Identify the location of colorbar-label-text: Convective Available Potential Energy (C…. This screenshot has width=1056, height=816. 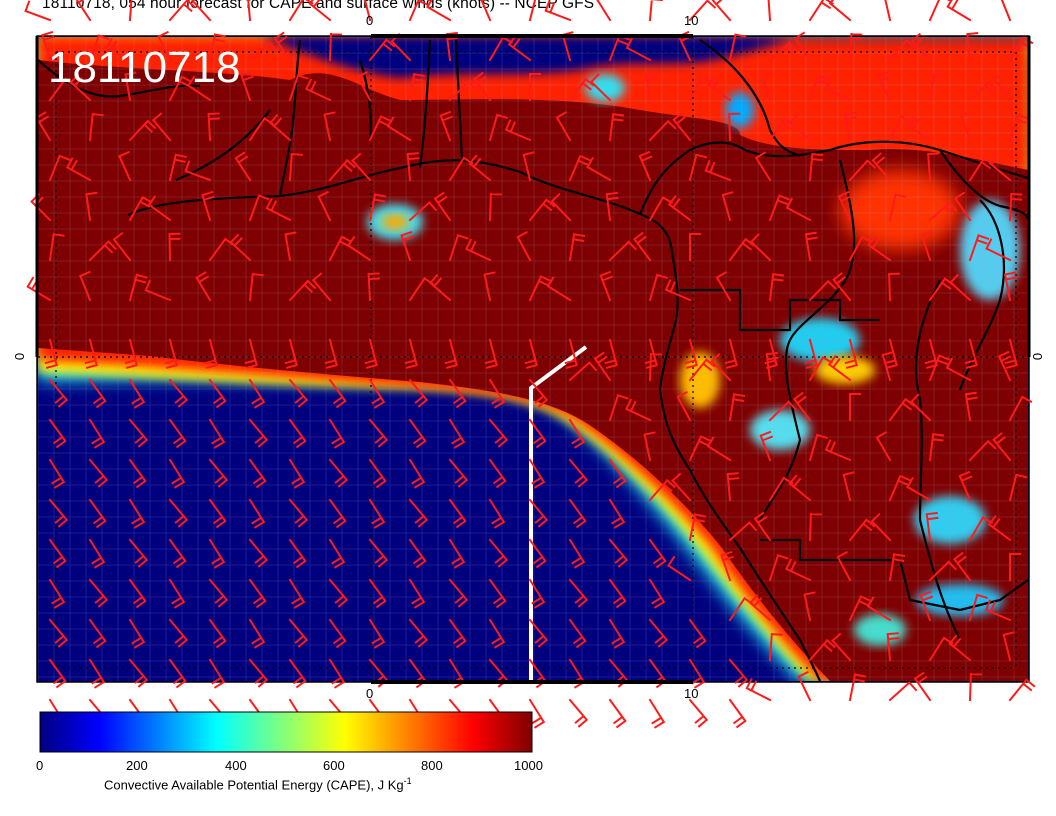
(254, 785).